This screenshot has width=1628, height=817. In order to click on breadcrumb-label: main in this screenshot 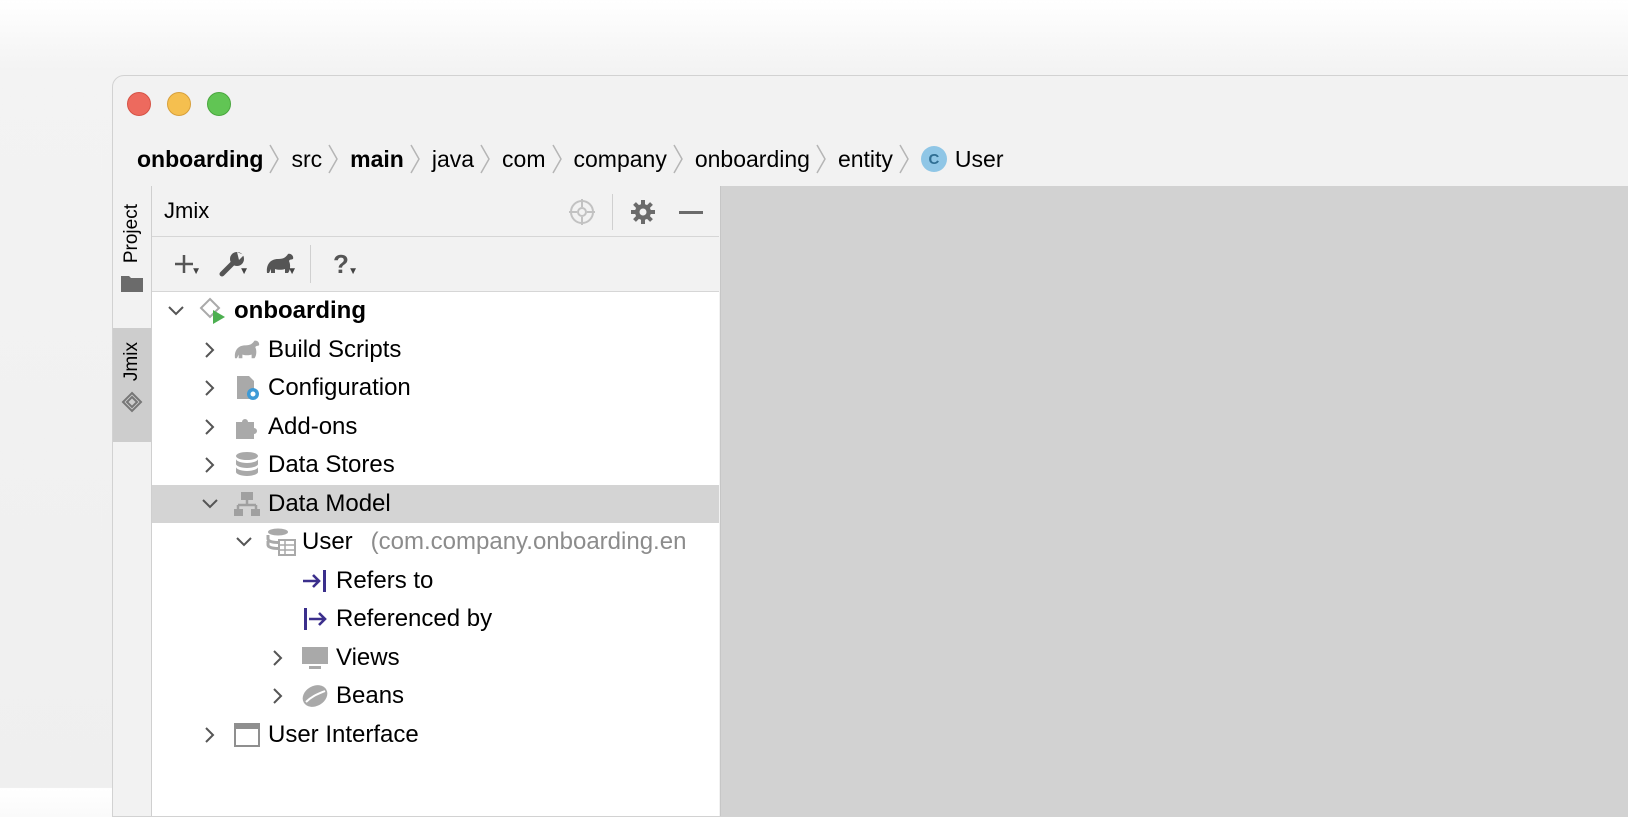, I will do `click(377, 158)`.